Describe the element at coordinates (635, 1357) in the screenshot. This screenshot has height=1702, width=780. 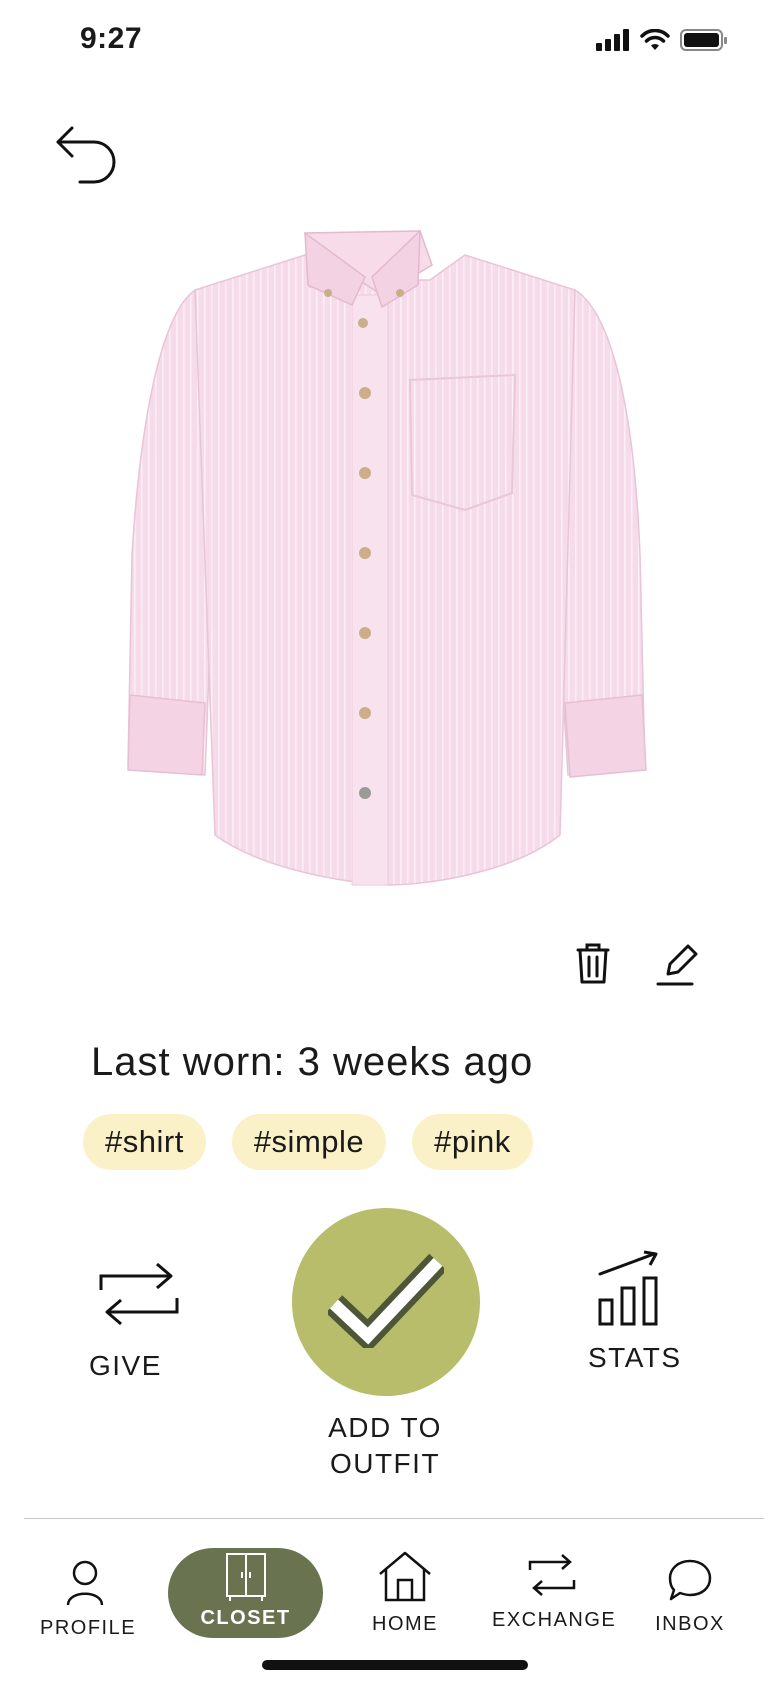
I see `stats-label: STATS` at that location.